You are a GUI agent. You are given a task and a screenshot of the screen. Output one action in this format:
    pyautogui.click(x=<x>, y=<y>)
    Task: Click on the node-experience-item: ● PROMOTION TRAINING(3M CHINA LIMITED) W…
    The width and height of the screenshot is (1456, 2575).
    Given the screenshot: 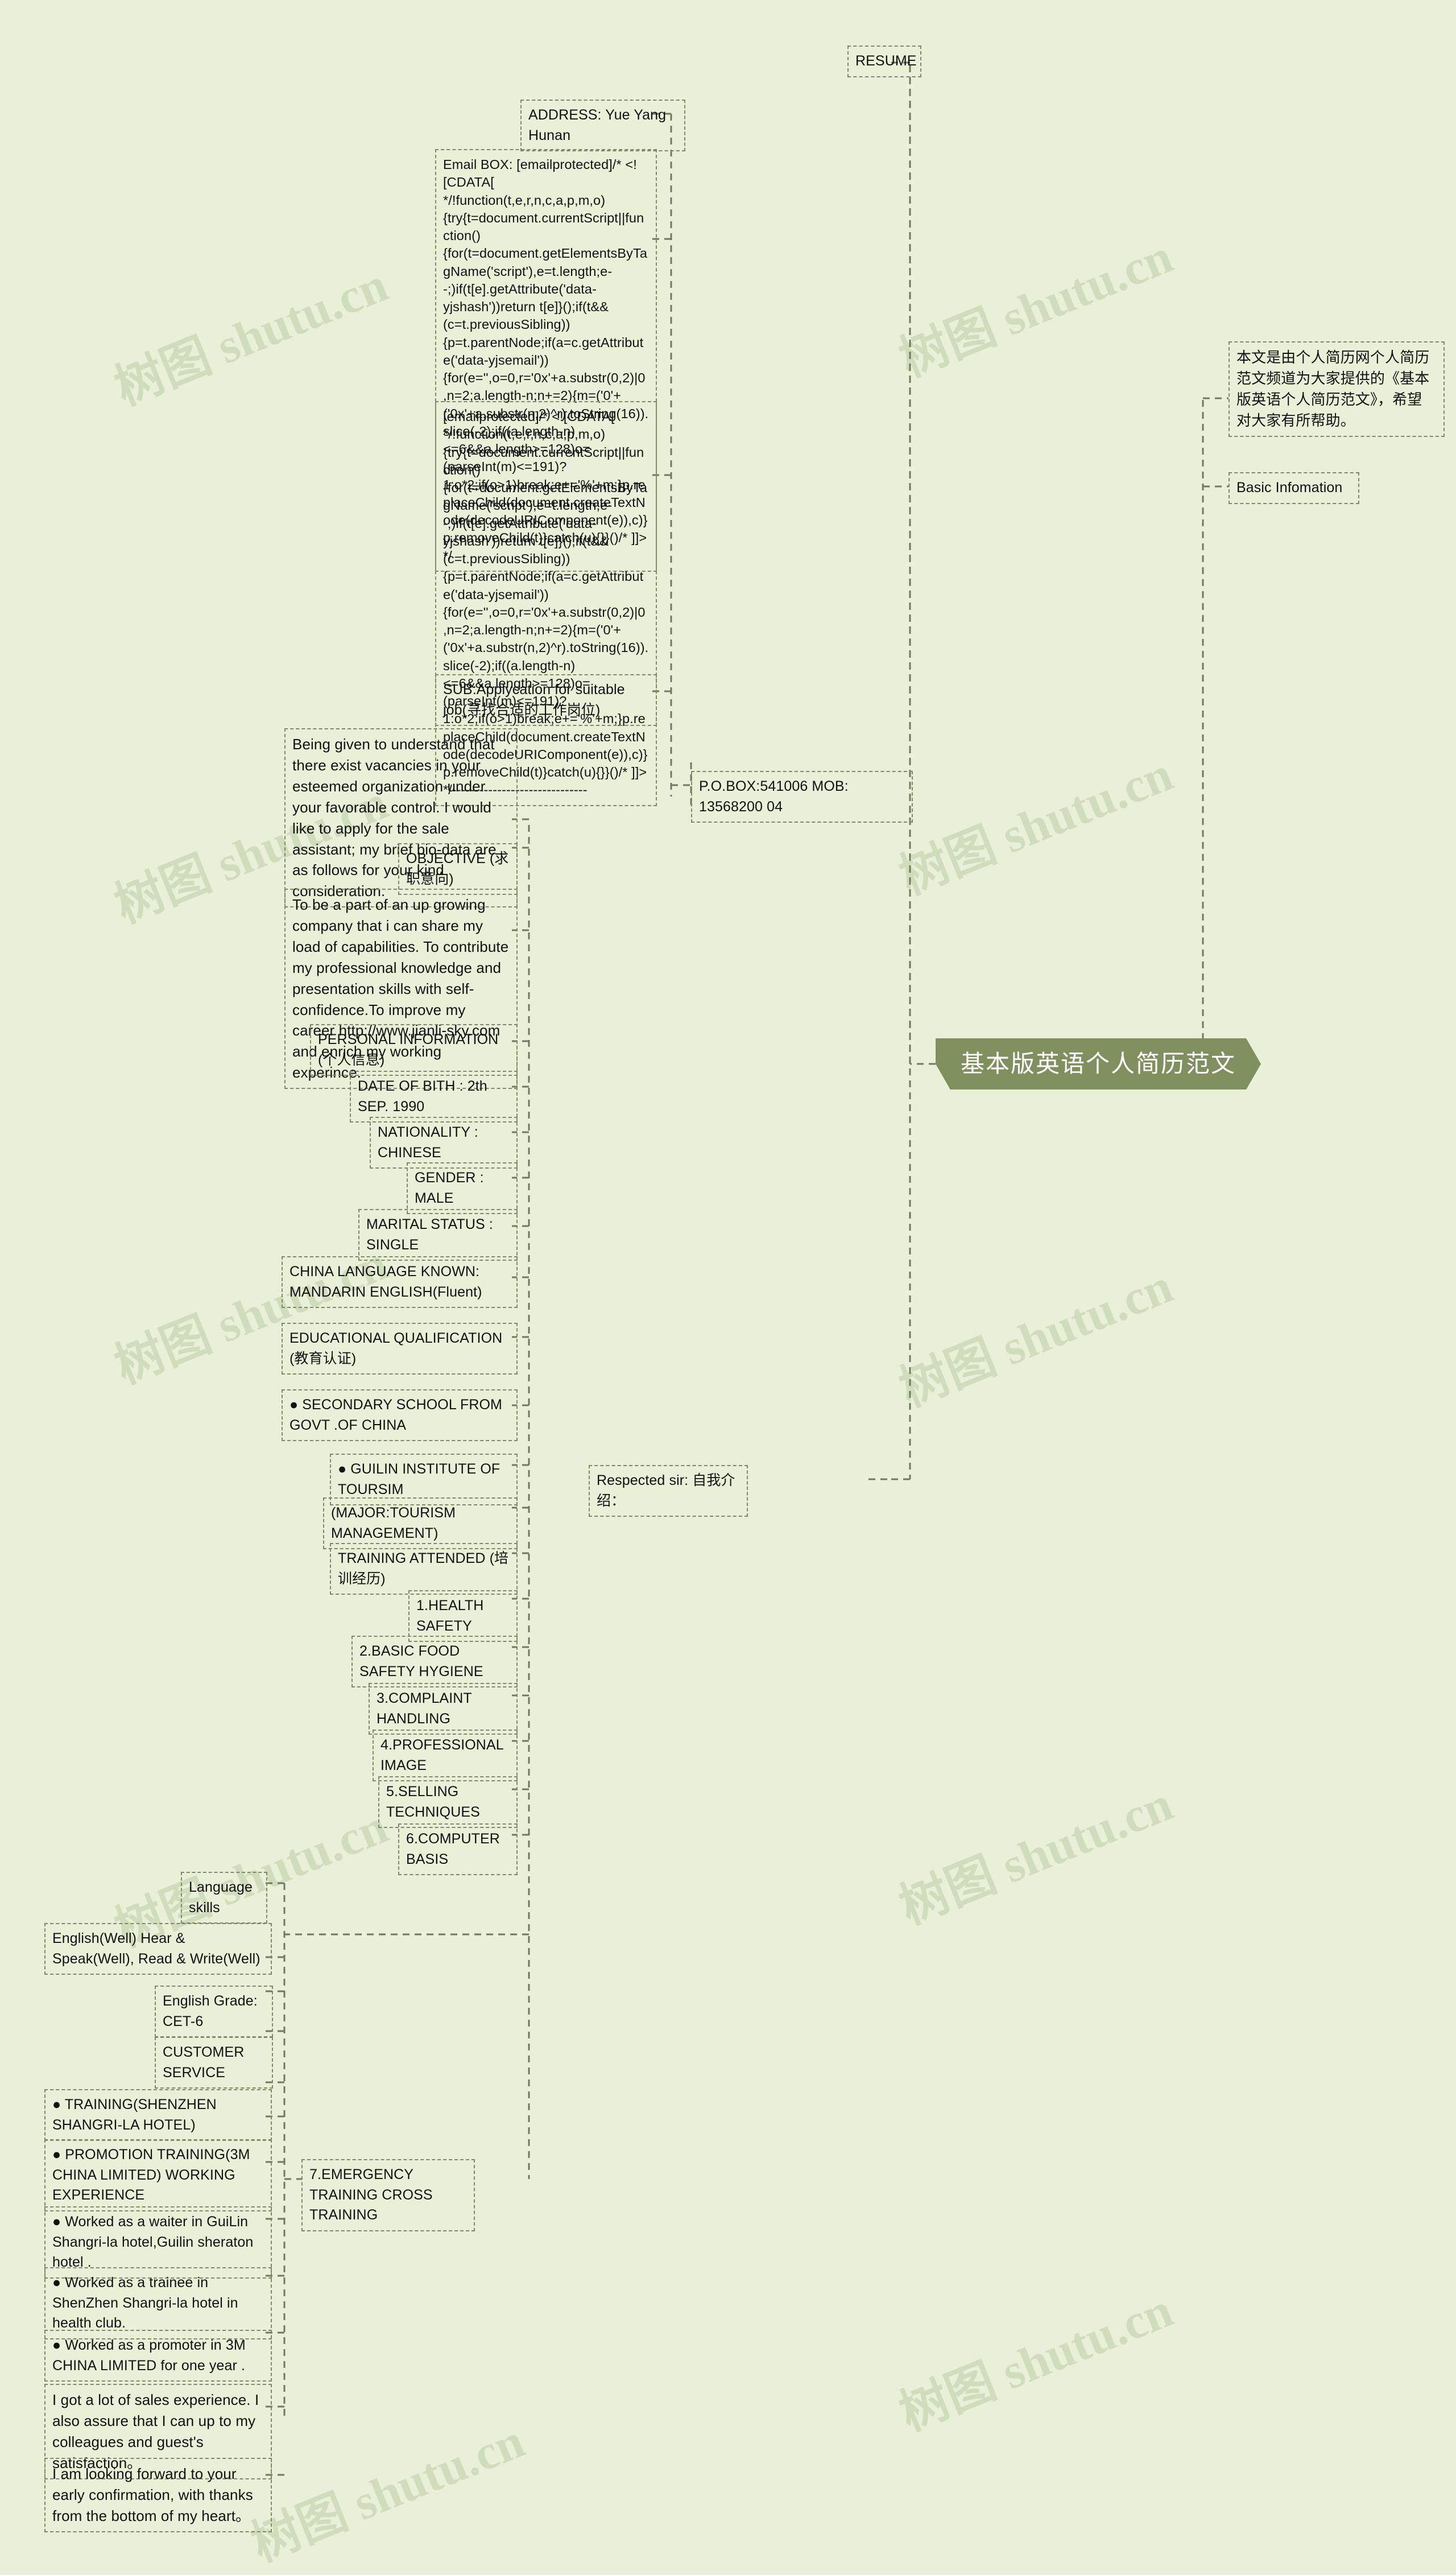 What is the action you would take?
    pyautogui.click(x=158, y=2175)
    